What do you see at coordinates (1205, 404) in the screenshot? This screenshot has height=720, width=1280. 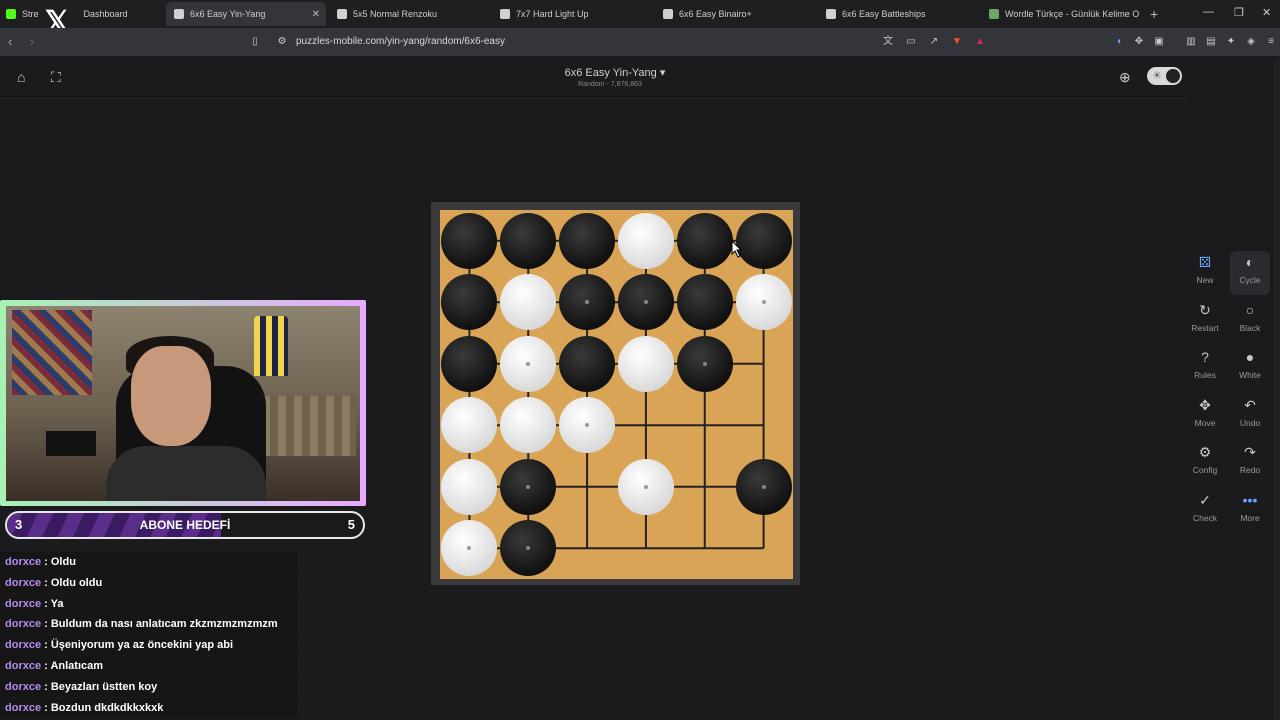 I see `move-icon: ✥` at bounding box center [1205, 404].